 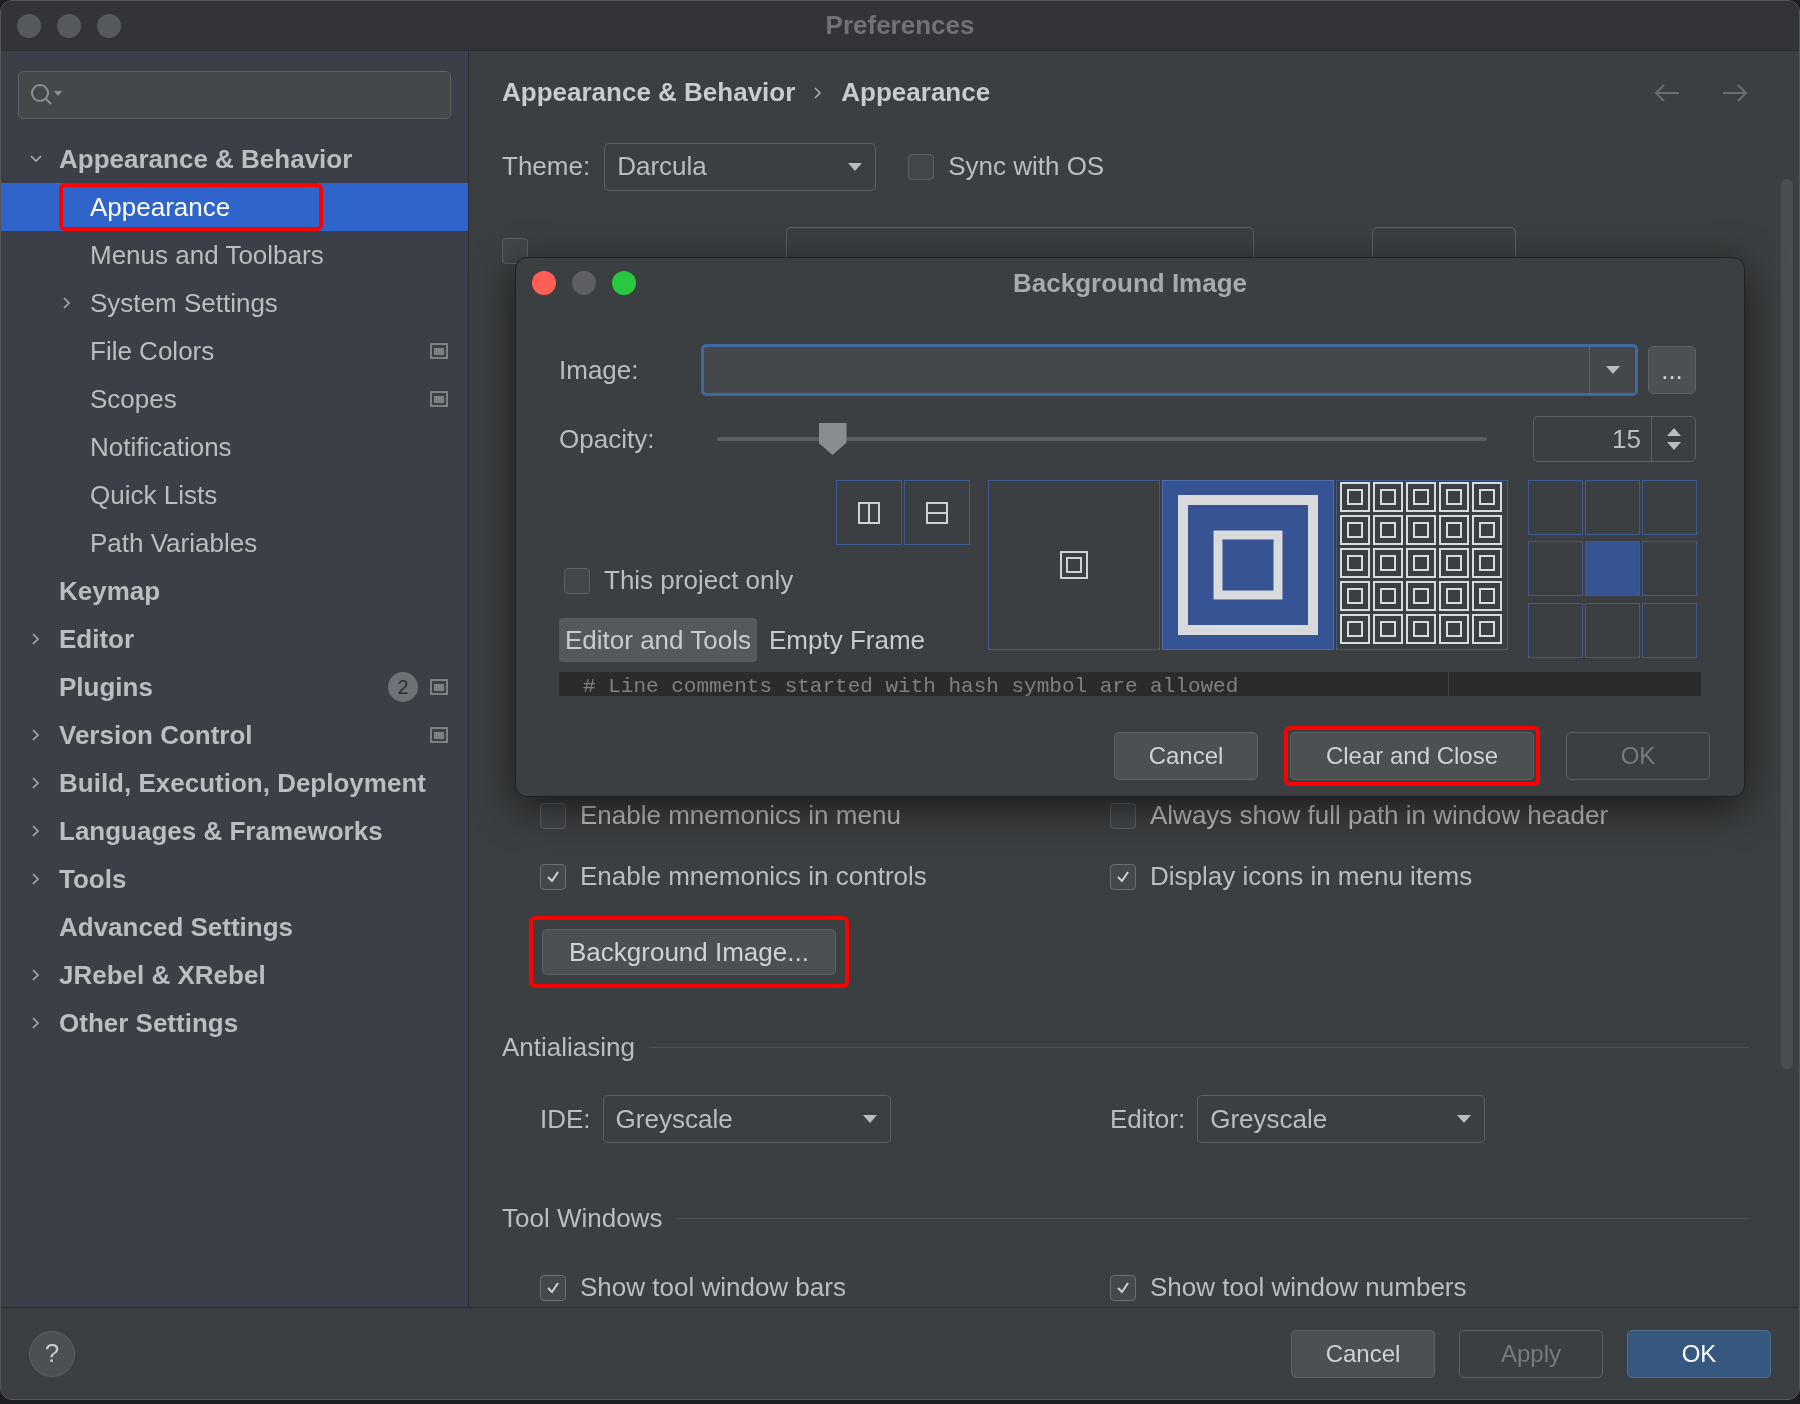 What do you see at coordinates (234, 351) in the screenshot?
I see `tree-item: File Colors` at bounding box center [234, 351].